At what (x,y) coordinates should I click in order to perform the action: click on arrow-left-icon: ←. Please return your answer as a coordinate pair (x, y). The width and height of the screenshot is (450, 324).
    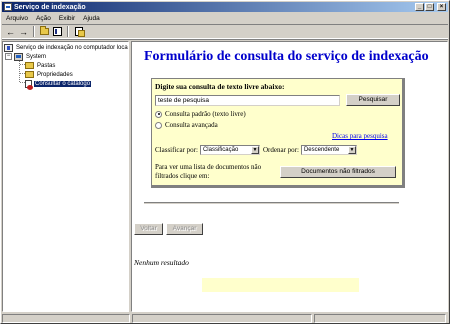
    Looking at the image, I should click on (10, 31).